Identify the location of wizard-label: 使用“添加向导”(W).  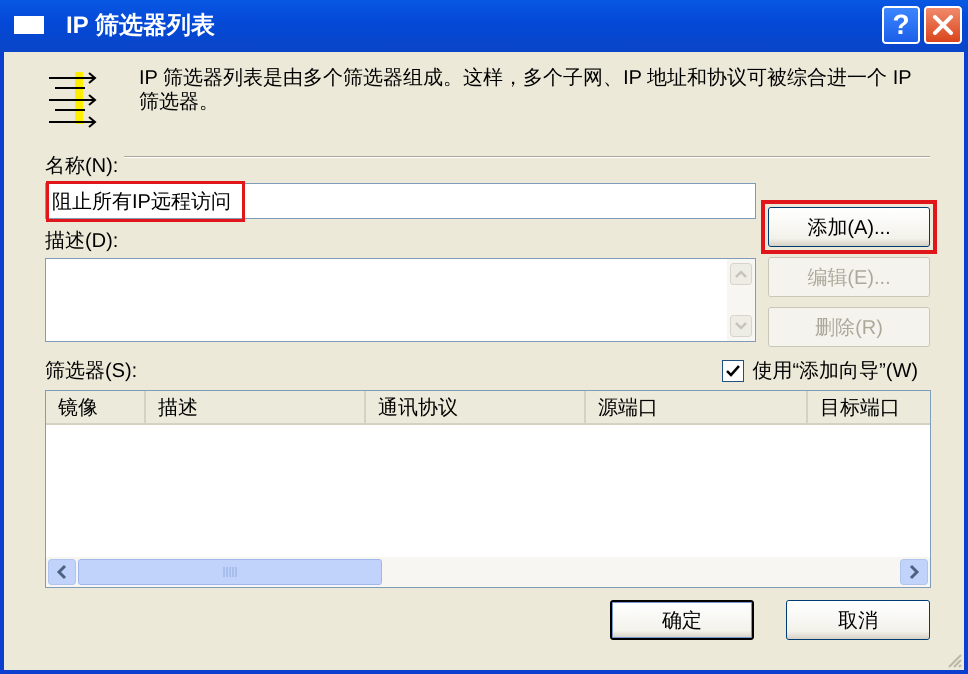
(835, 371).